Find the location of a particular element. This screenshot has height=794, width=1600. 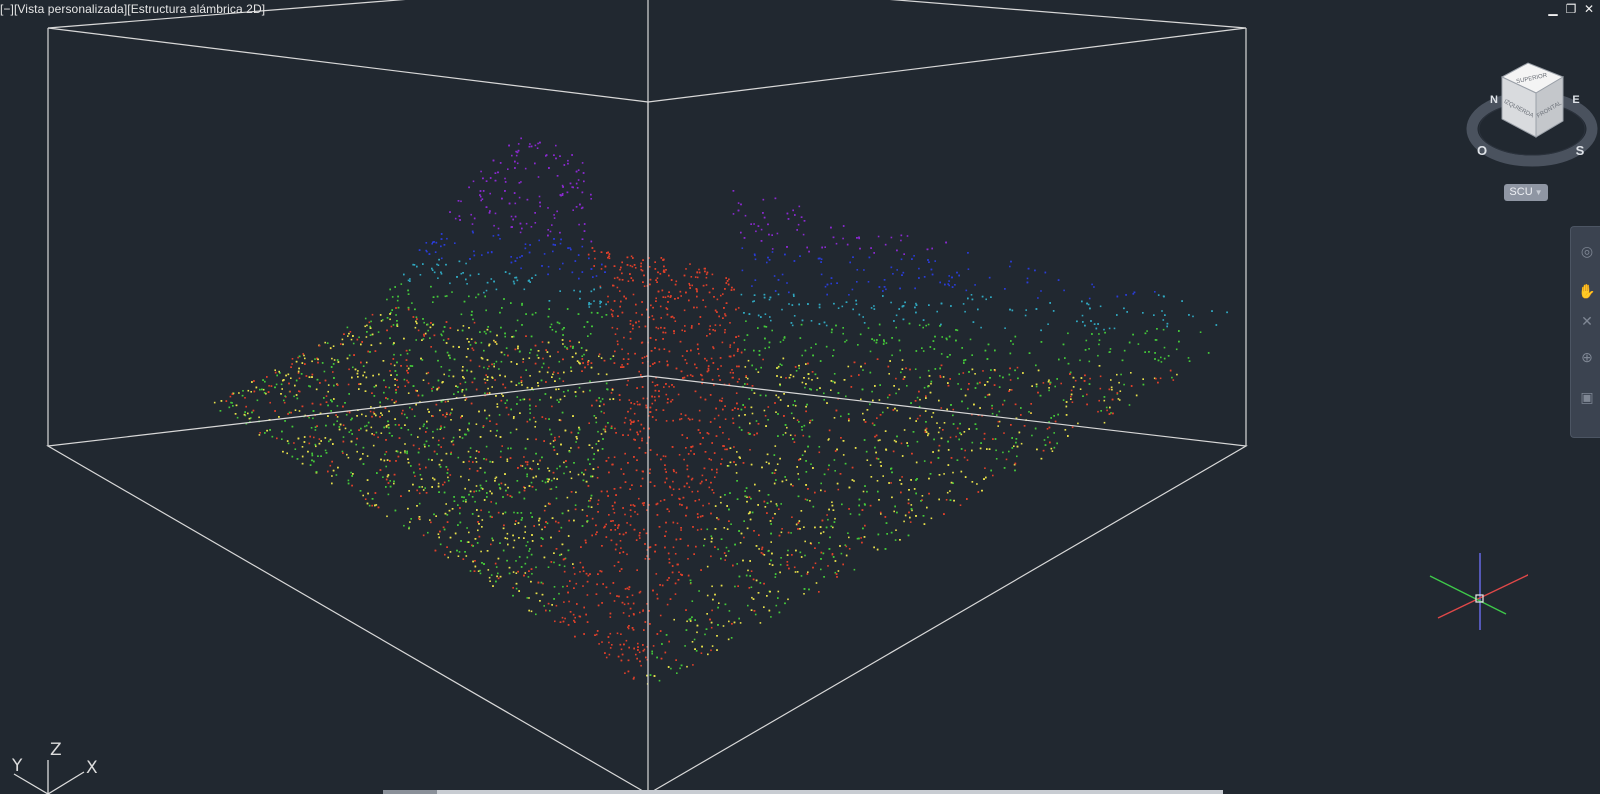

compass-s: S is located at coordinates (1580, 150).